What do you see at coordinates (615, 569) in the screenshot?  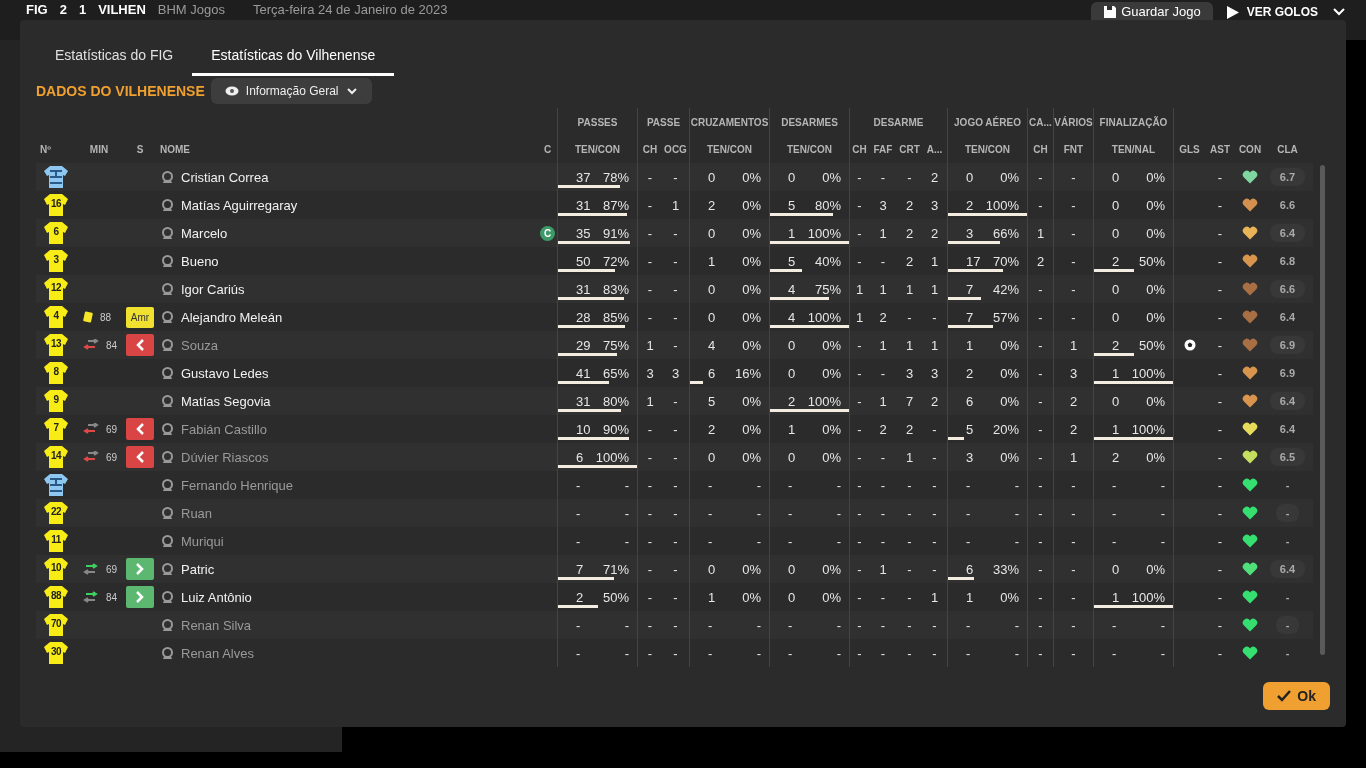 I see `stat-percent: 71%` at bounding box center [615, 569].